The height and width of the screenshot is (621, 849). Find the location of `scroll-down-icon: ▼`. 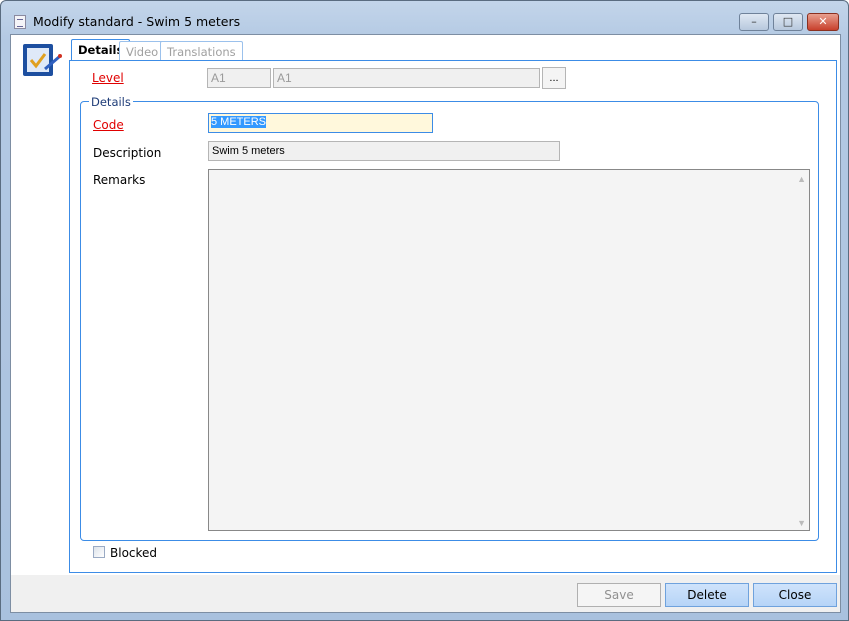

scroll-down-icon: ▼ is located at coordinates (801, 523).